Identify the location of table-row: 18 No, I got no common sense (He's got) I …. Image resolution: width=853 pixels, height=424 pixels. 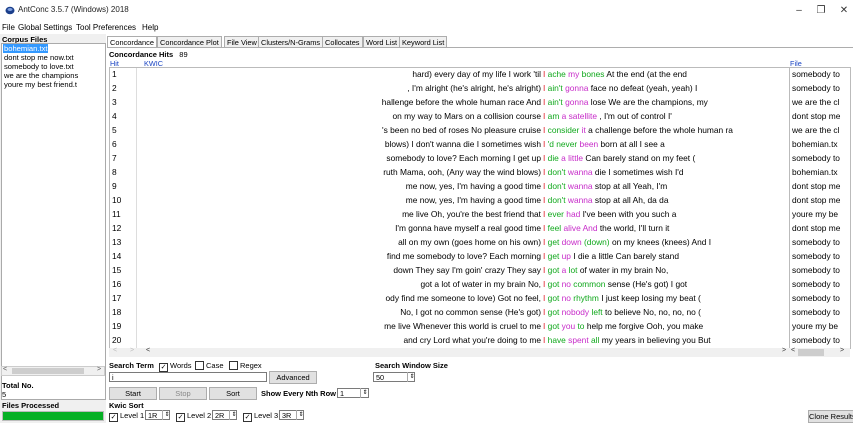
(449, 313).